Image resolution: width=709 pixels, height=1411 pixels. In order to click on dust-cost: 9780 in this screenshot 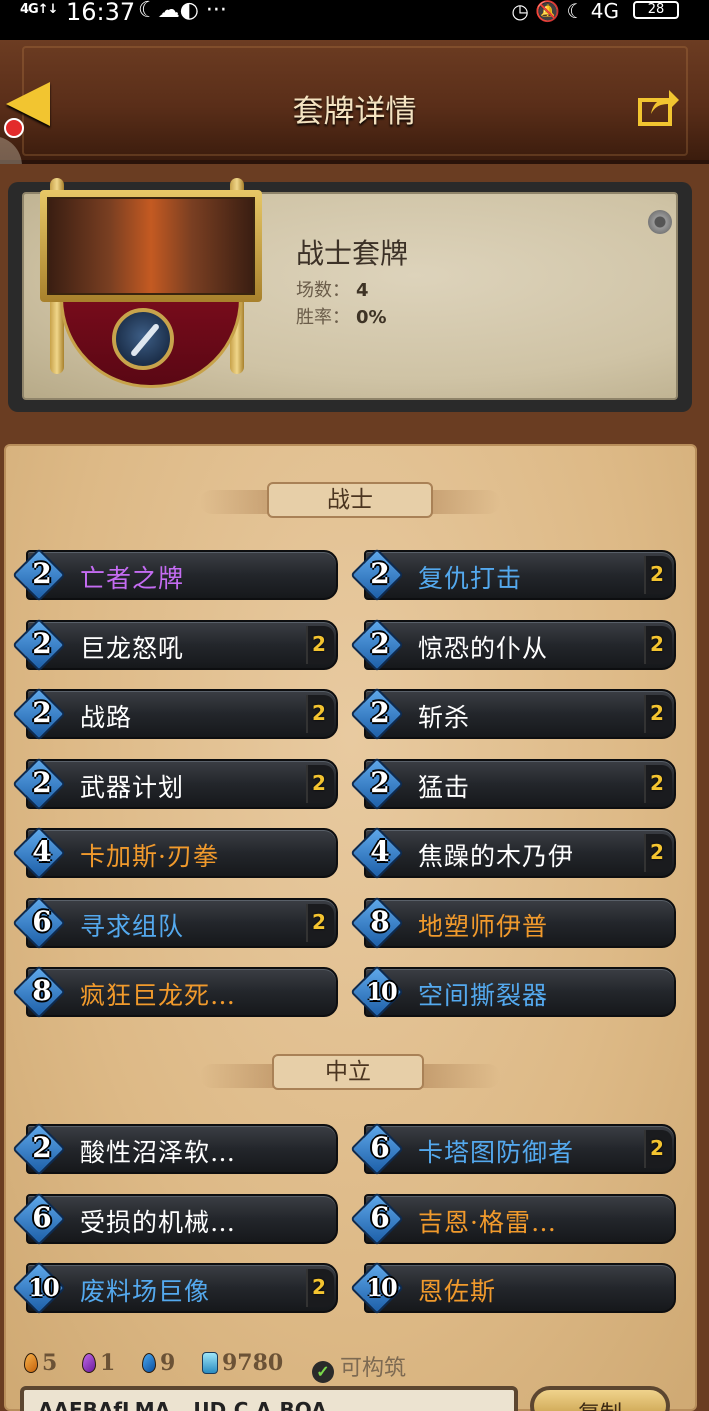, I will do `click(242, 1363)`.